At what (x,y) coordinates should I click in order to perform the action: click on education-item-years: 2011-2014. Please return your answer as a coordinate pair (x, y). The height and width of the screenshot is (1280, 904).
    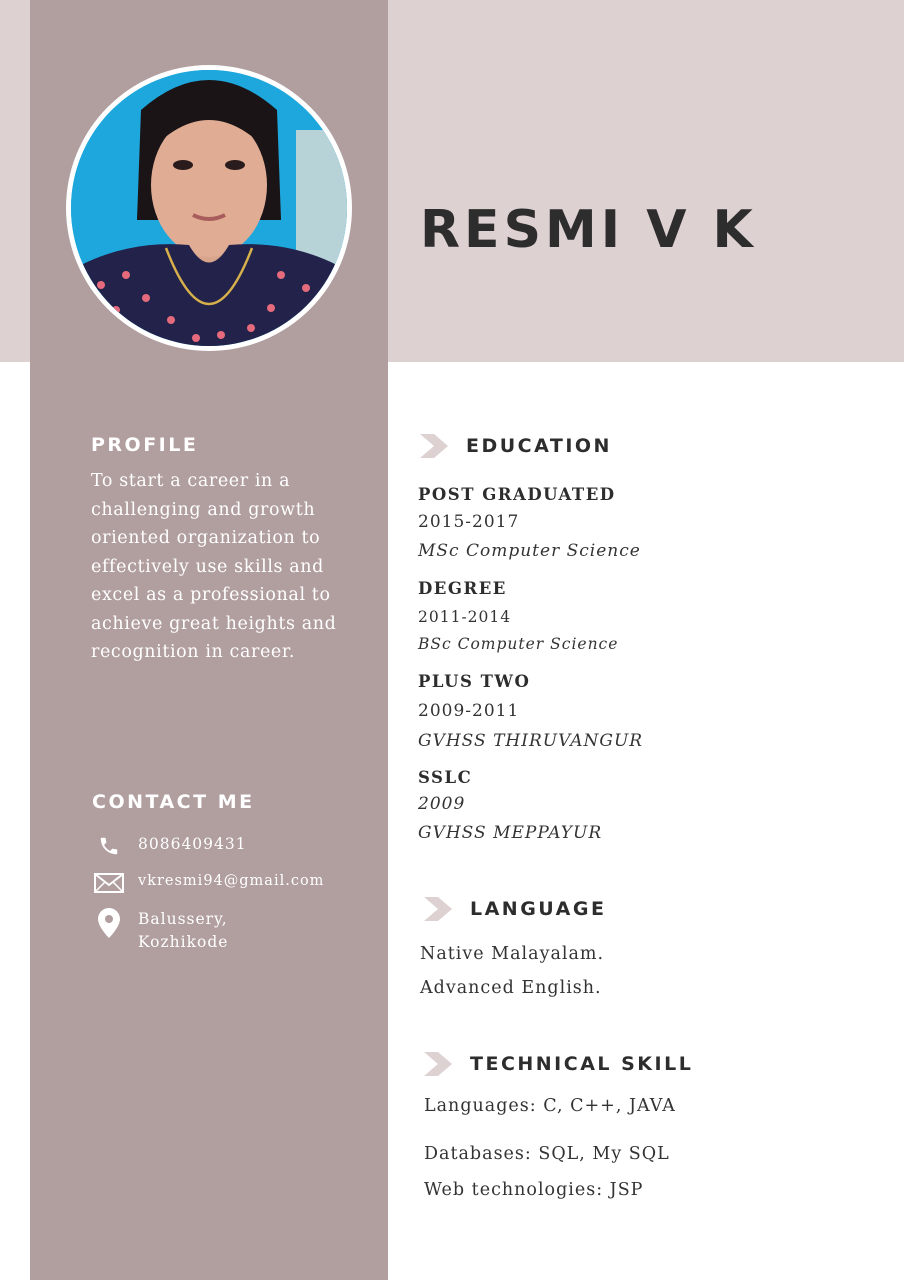
    Looking at the image, I should click on (465, 617).